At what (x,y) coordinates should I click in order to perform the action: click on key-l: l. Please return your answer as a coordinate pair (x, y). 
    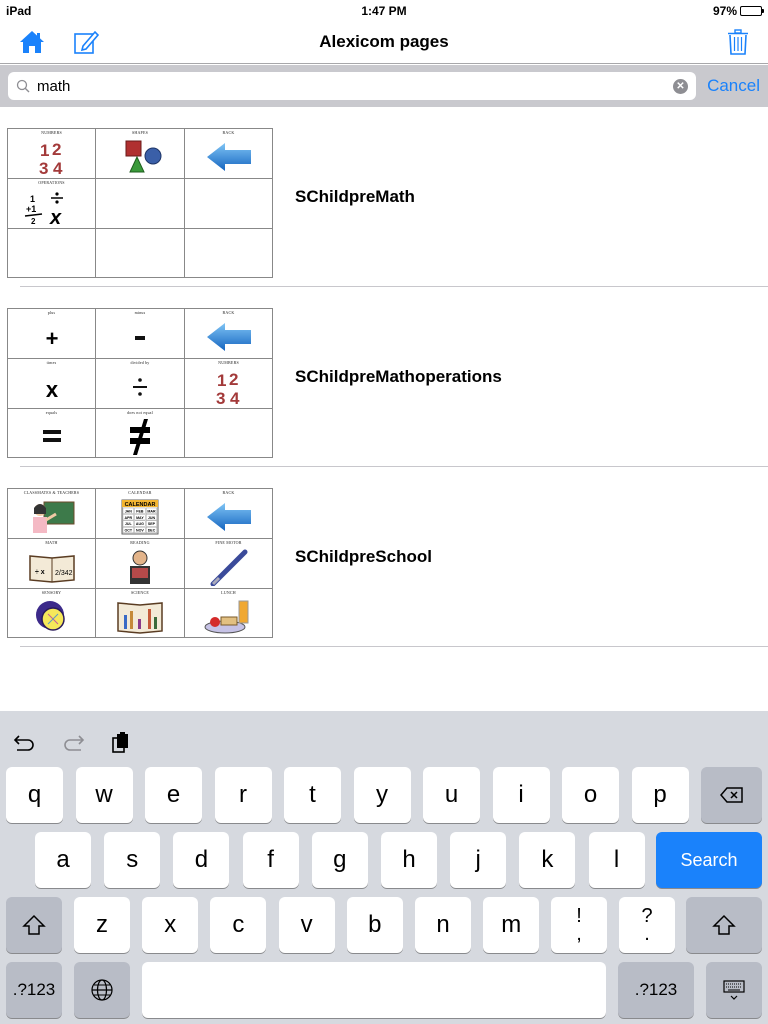
    Looking at the image, I should click on (616, 860).